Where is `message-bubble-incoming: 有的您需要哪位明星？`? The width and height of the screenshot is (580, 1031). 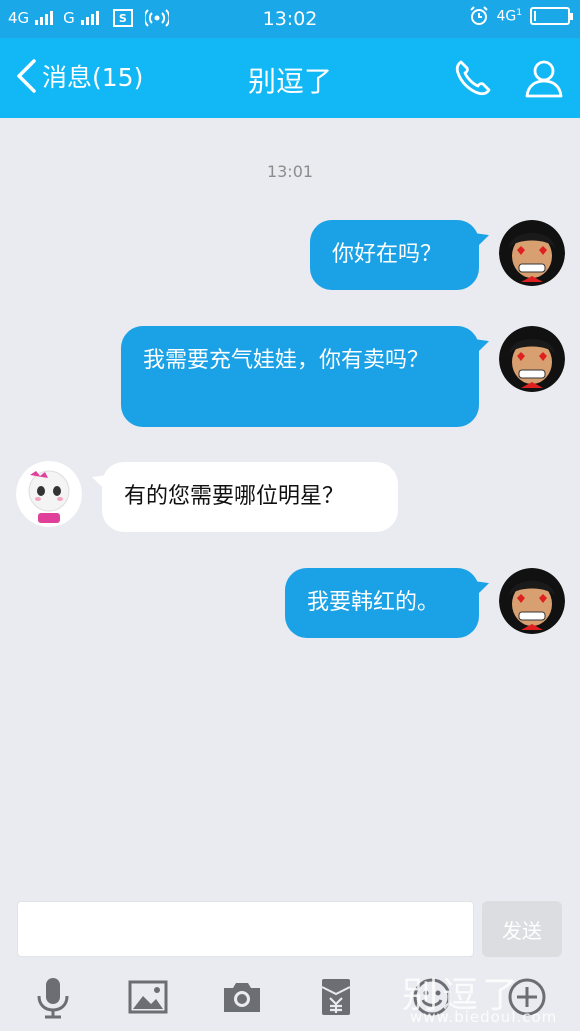 message-bubble-incoming: 有的您需要哪位明星？ is located at coordinates (250, 497).